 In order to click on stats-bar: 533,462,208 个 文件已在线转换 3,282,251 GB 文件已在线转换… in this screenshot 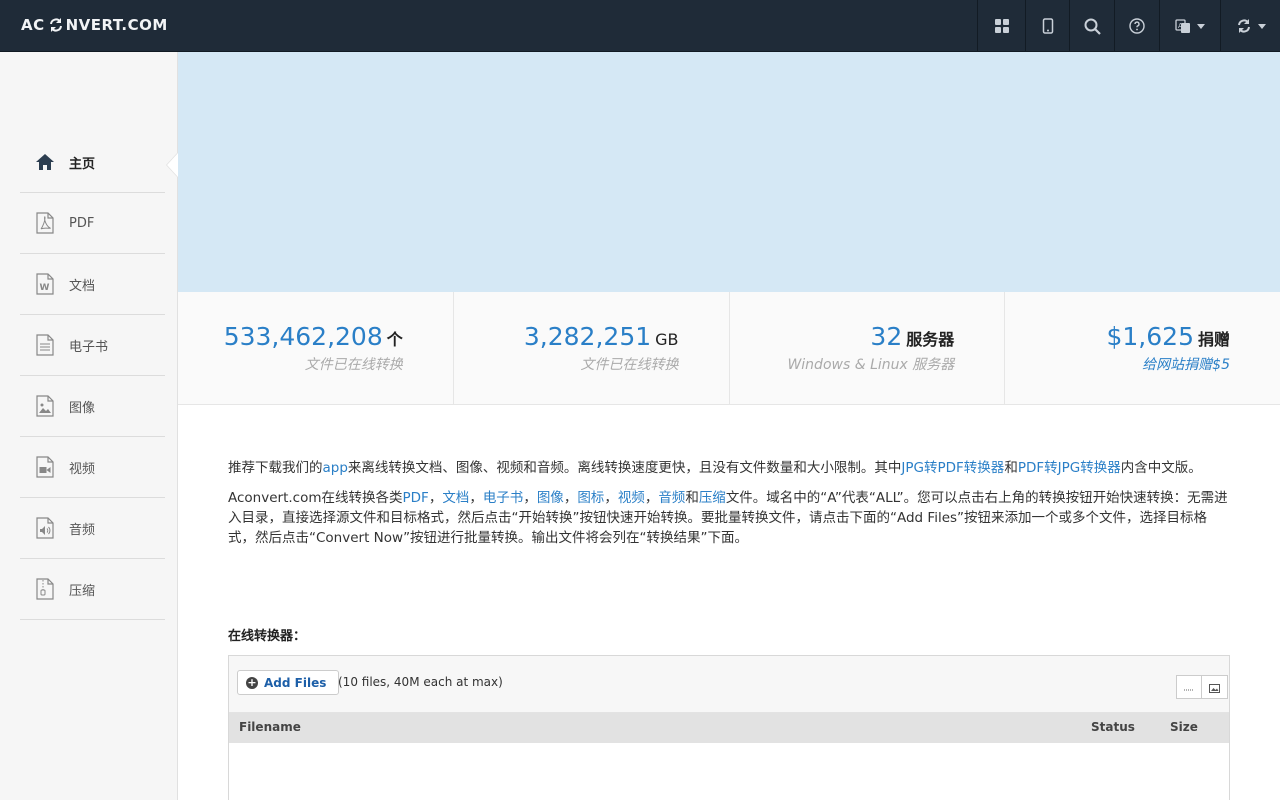, I will do `click(729, 348)`.